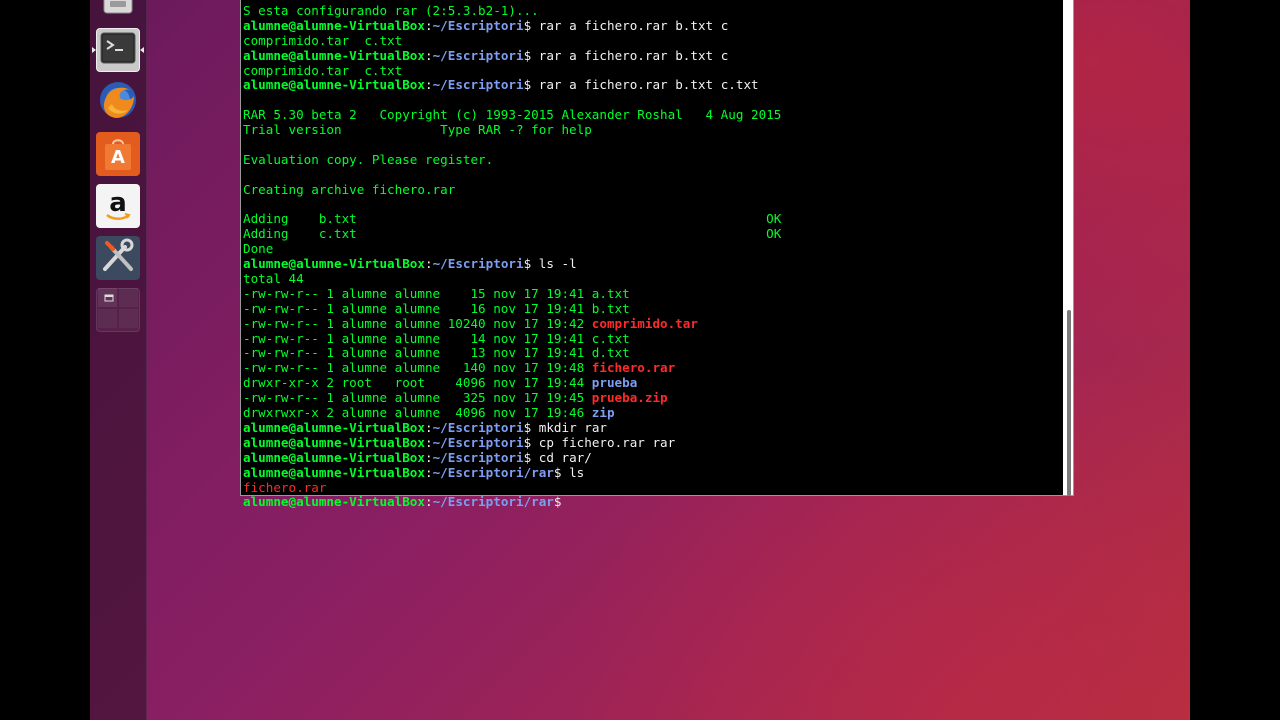 This screenshot has width=1280, height=720. I want to click on unity-launcher: A a, so click(118, 360).